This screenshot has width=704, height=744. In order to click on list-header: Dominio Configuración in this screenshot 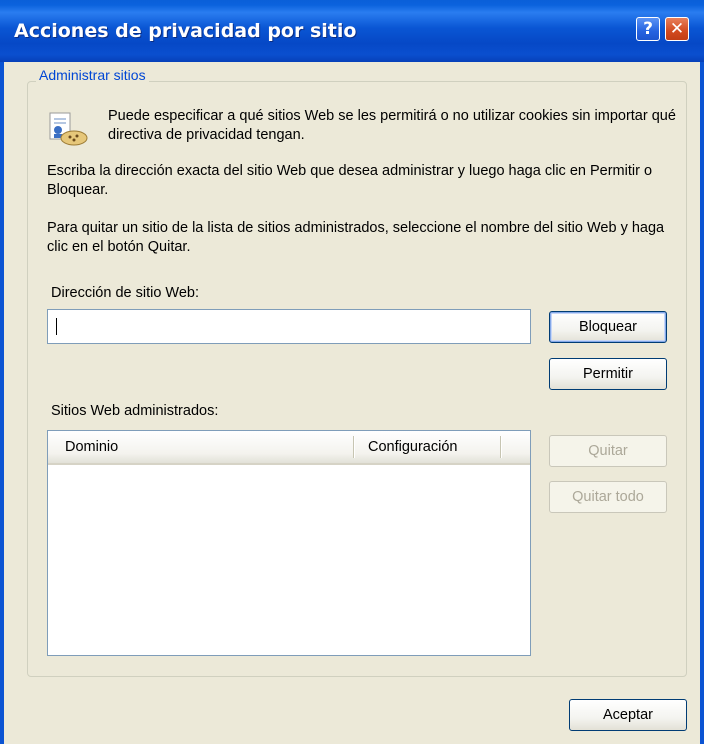, I will do `click(289, 448)`.